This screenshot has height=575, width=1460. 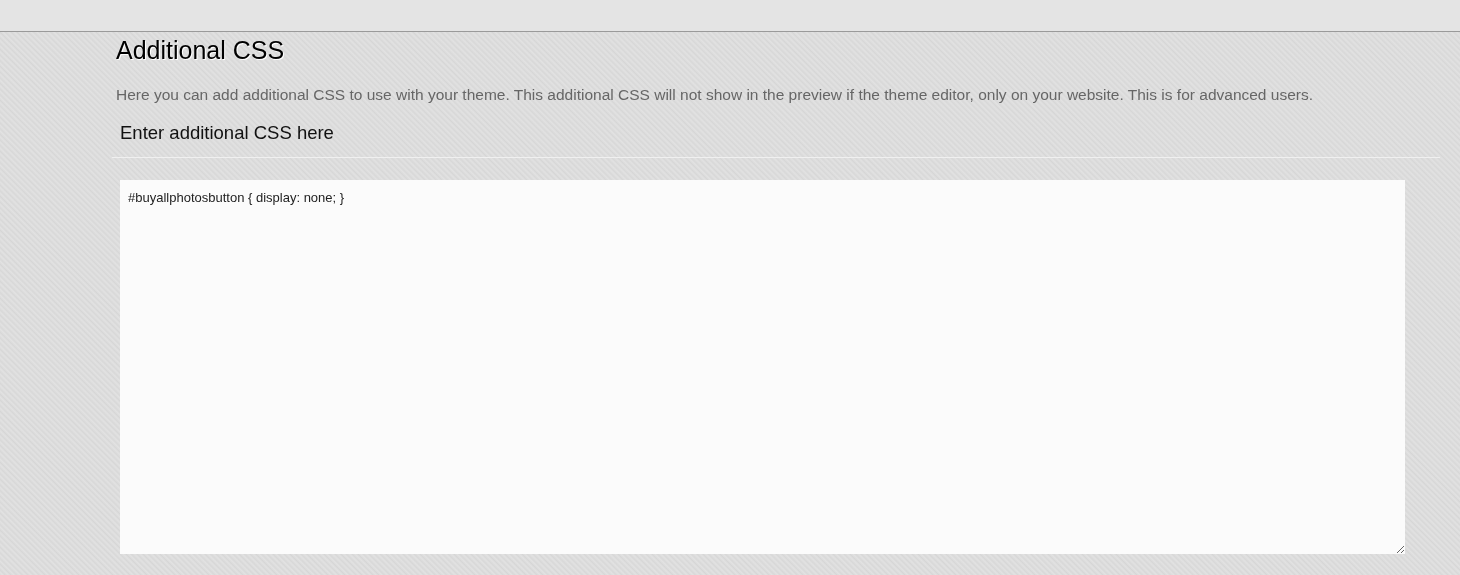 What do you see at coordinates (201, 50) in the screenshot?
I see `section-title: Additional CSS` at bounding box center [201, 50].